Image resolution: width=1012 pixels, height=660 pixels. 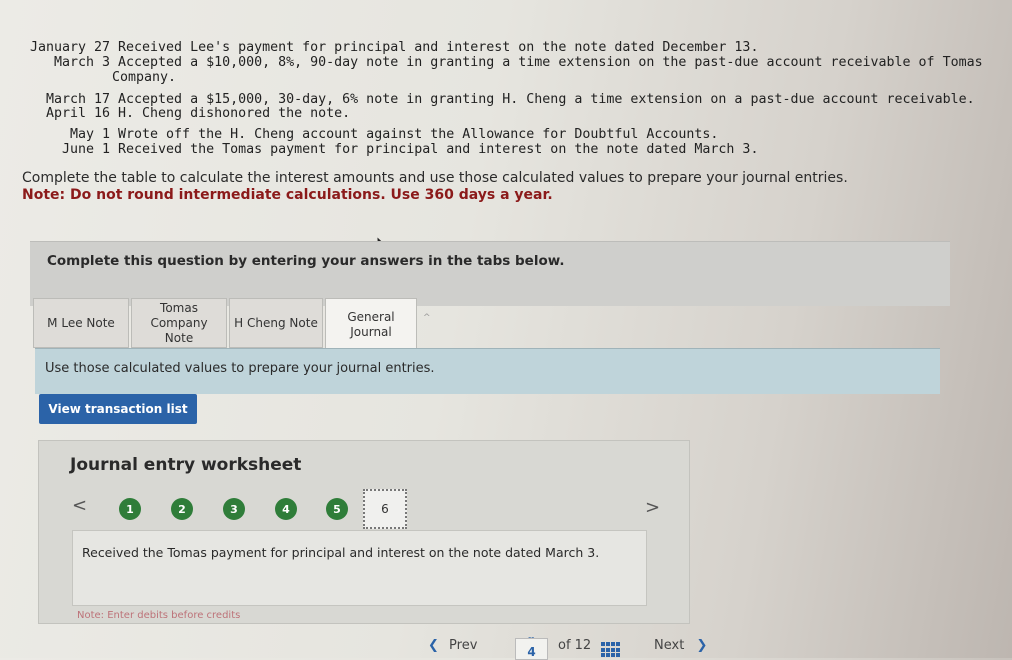 I want to click on next-label: Next, so click(x=669, y=645).